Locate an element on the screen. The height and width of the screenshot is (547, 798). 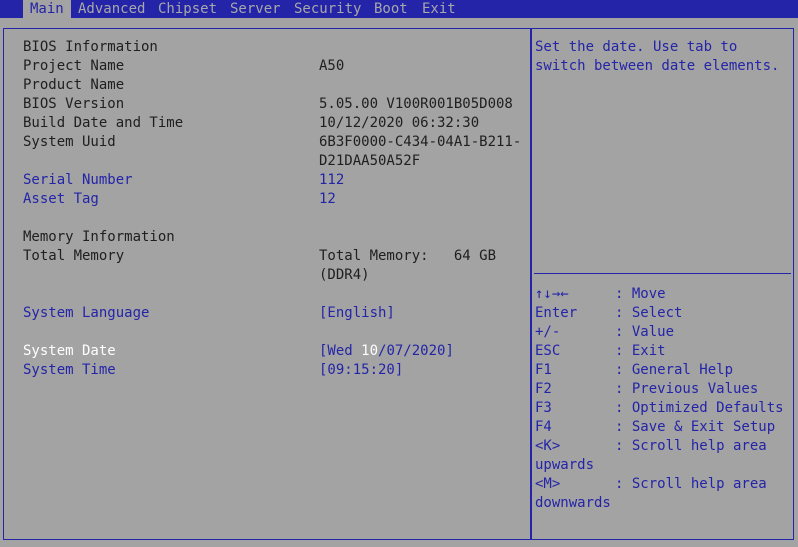
total-memory-label: Total Memory is located at coordinates (74, 256).